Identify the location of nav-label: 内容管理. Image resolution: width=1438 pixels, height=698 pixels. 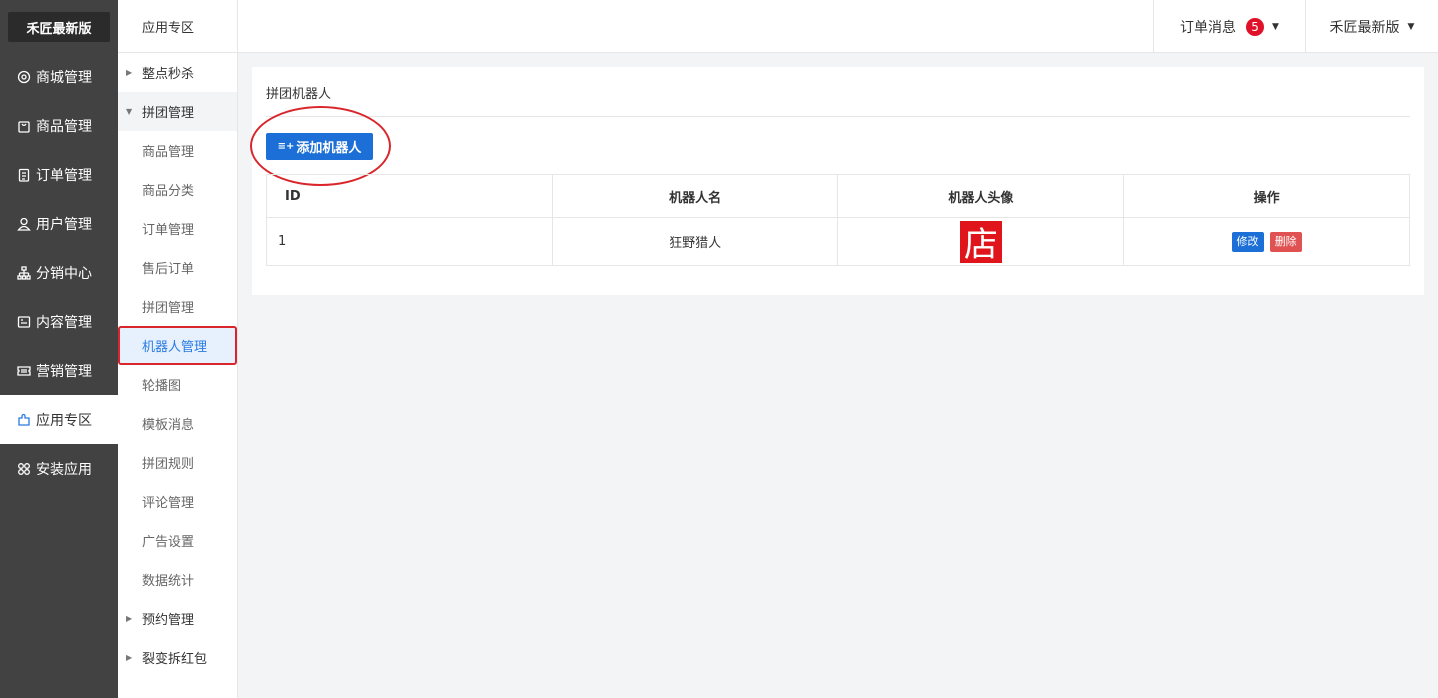
(64, 322).